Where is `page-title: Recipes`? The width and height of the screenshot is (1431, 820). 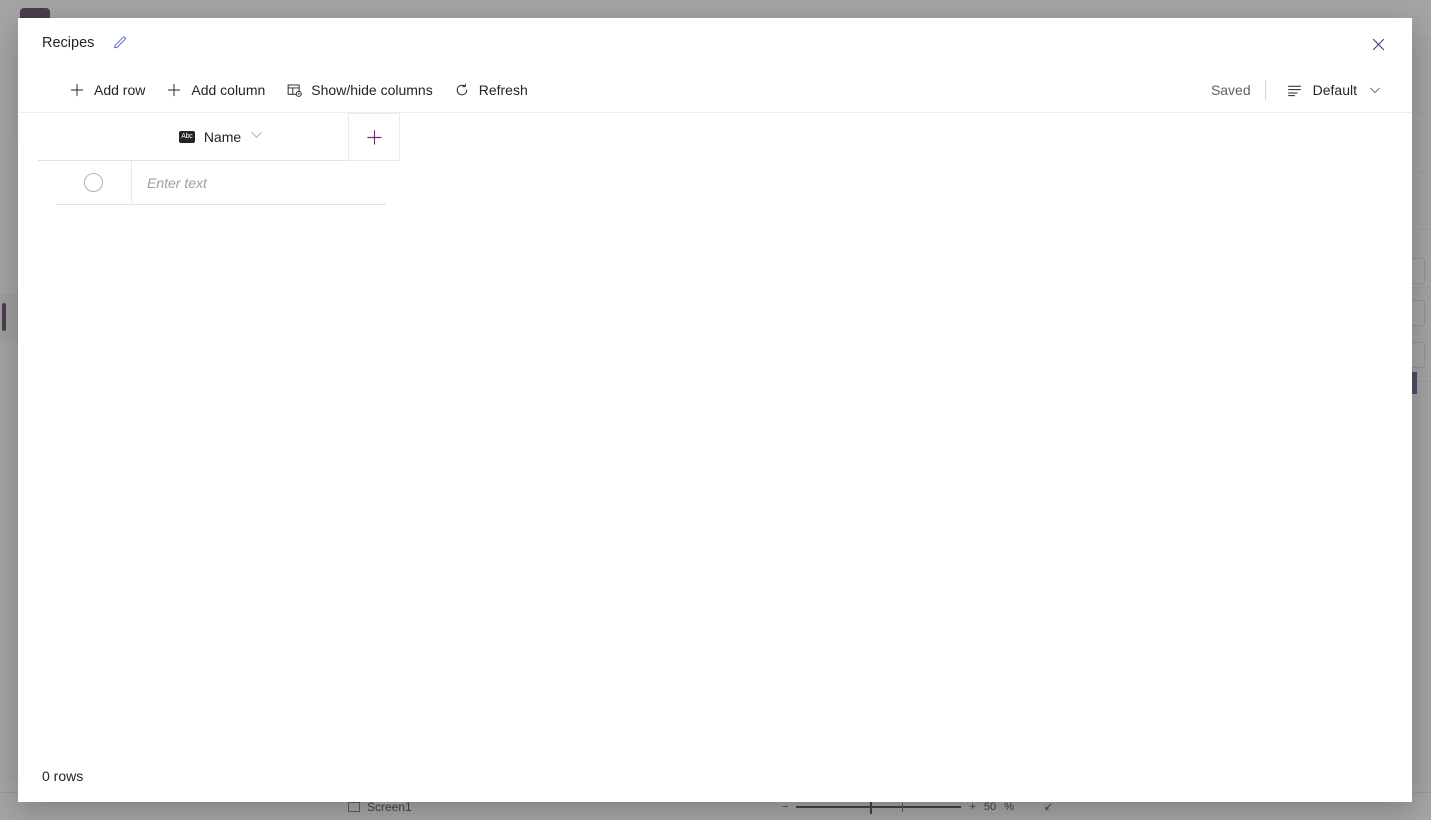
page-title: Recipes is located at coordinates (68, 43).